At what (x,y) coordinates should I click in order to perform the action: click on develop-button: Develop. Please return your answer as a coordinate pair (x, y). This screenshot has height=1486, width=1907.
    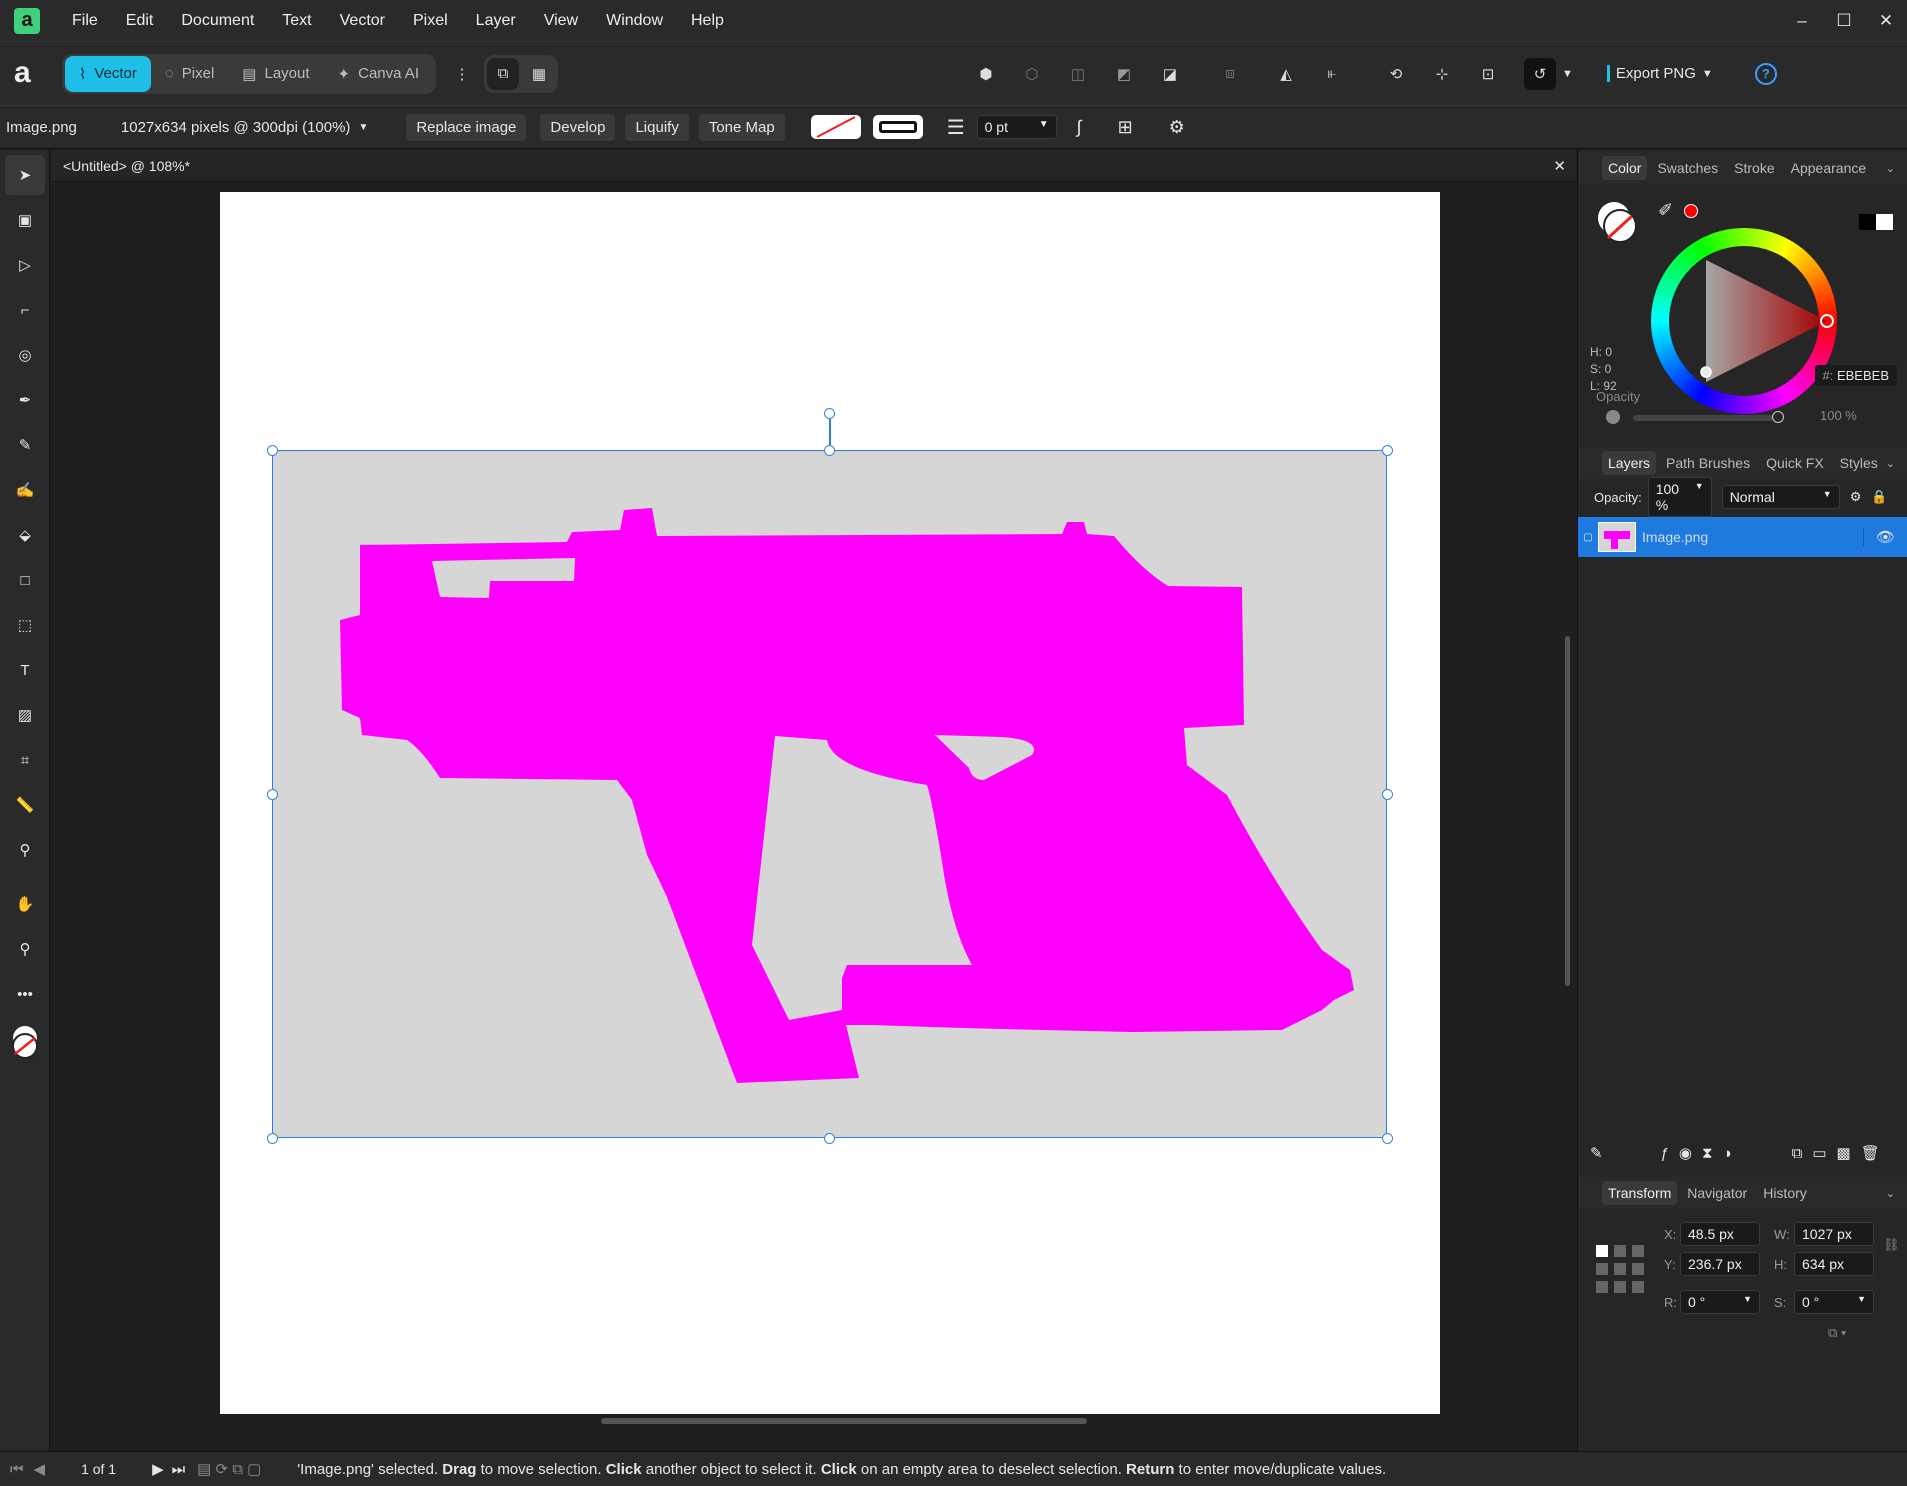
    Looking at the image, I should click on (578, 127).